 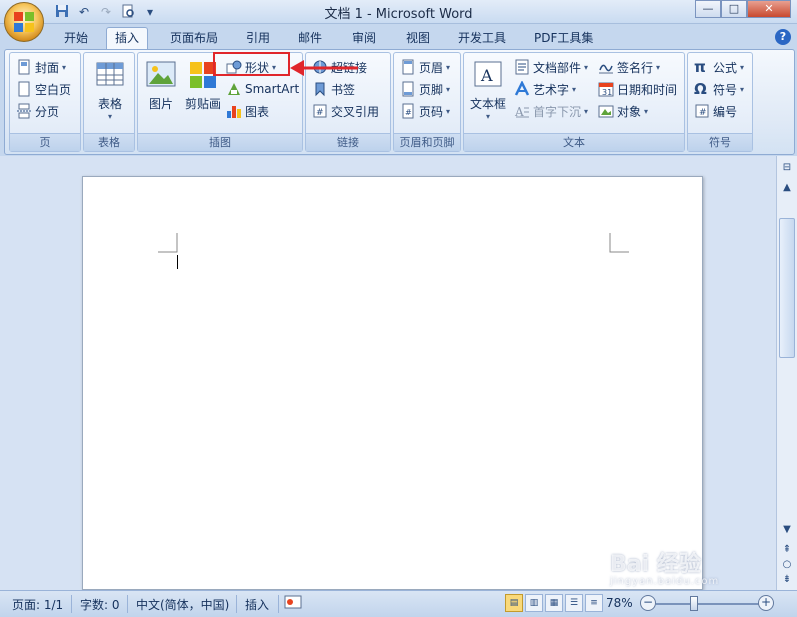 What do you see at coordinates (262, 89) in the screenshot?
I see `smartart-button: SmartArt` at bounding box center [262, 89].